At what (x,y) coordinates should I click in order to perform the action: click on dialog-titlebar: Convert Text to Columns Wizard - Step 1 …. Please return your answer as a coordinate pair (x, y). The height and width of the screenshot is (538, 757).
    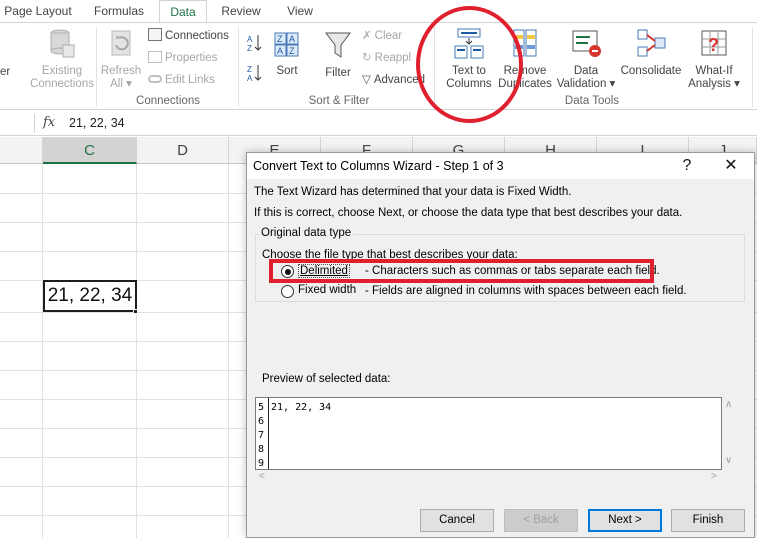
    Looking at the image, I should click on (500, 166).